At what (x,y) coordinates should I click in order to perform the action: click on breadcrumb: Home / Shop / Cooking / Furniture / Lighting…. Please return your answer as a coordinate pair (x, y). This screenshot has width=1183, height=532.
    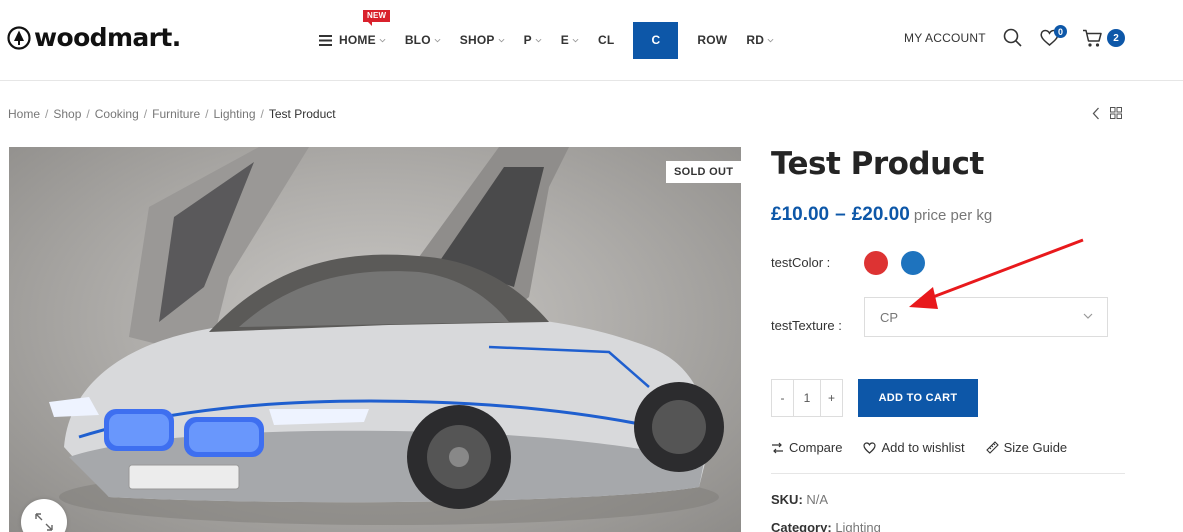
    Looking at the image, I should click on (172, 114).